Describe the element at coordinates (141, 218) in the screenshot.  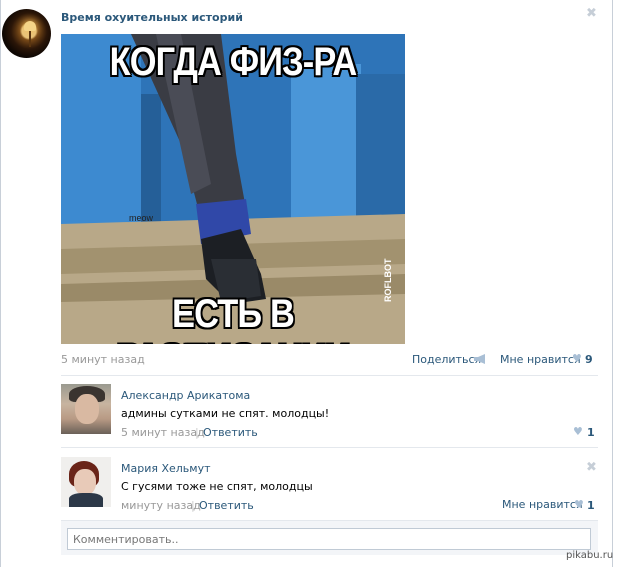
I see `meme-watermark: meow` at that location.